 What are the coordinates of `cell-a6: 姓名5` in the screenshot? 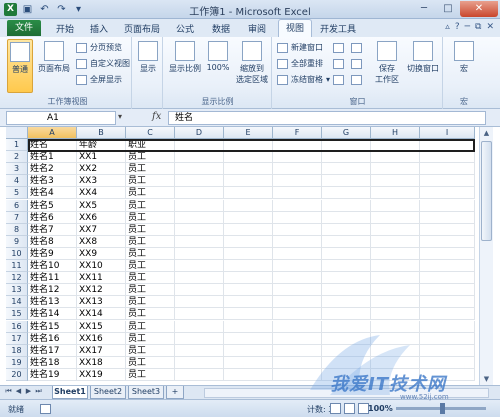 It's located at (52, 205).